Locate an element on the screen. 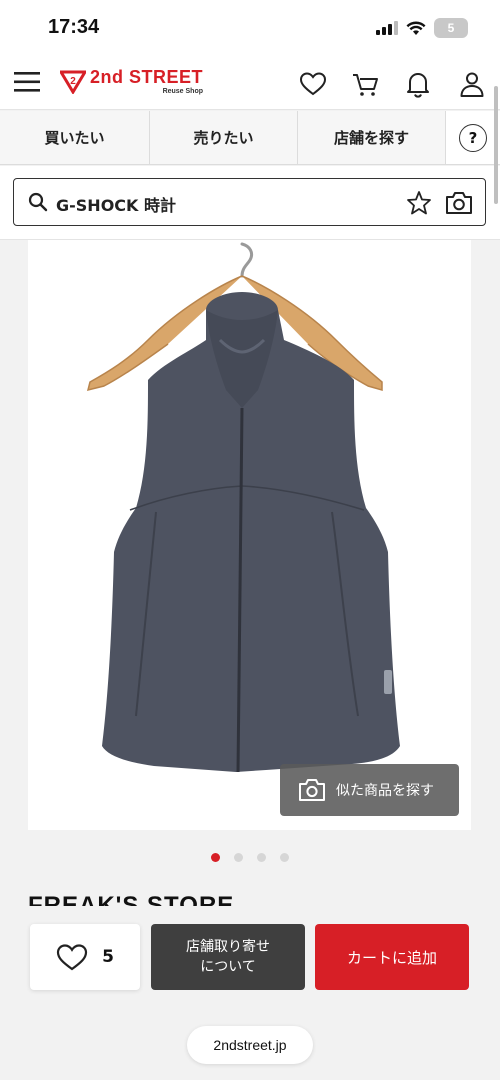 The height and width of the screenshot is (1080, 500). battery-level: 5 is located at coordinates (451, 28).